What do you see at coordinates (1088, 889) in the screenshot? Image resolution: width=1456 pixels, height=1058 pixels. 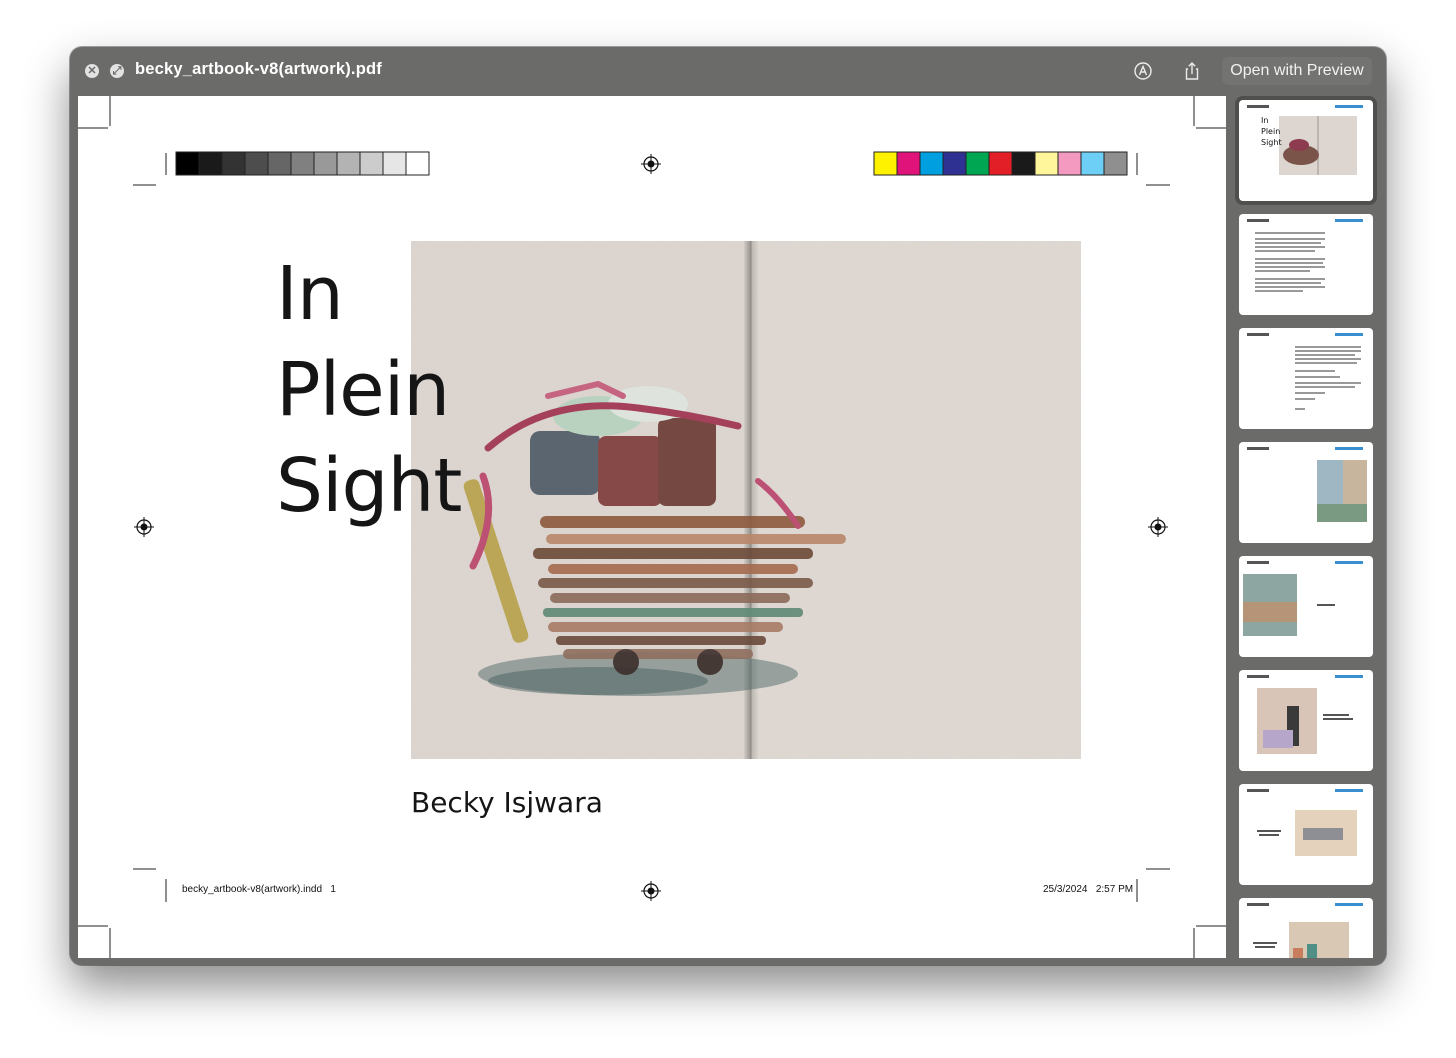 I see `slug-date-info: 25/3/2024 2:57 PM` at bounding box center [1088, 889].